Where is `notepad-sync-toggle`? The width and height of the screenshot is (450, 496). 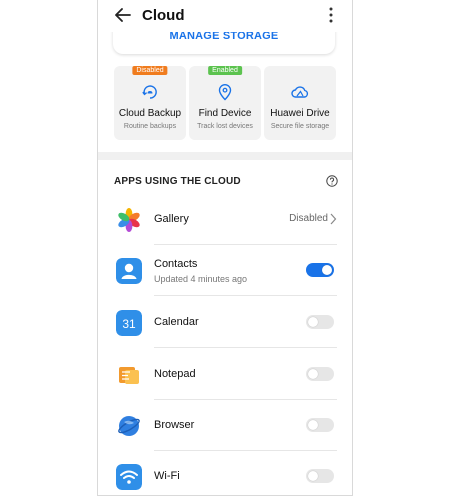
notepad-sync-toggle is located at coordinates (320, 374).